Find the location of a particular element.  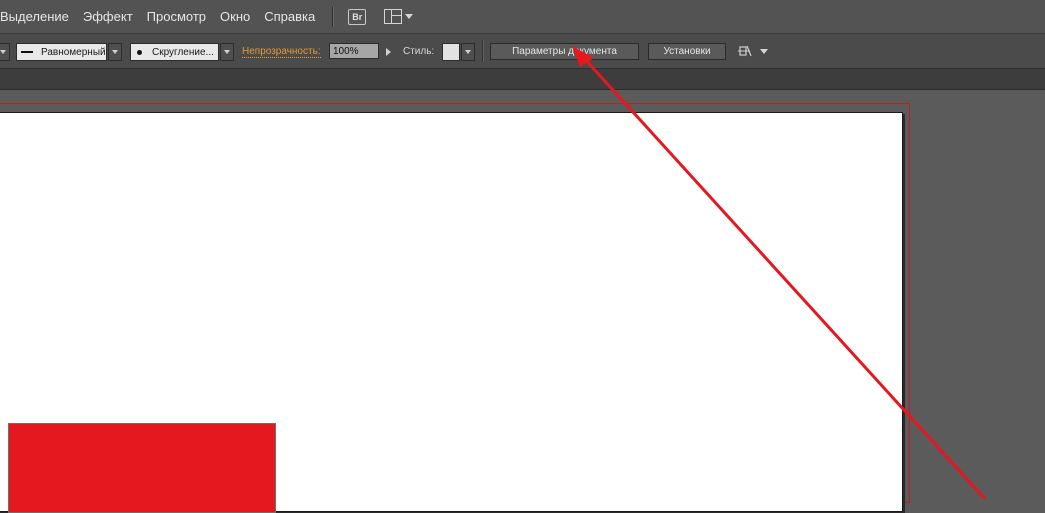

align-icon is located at coordinates (745, 51).